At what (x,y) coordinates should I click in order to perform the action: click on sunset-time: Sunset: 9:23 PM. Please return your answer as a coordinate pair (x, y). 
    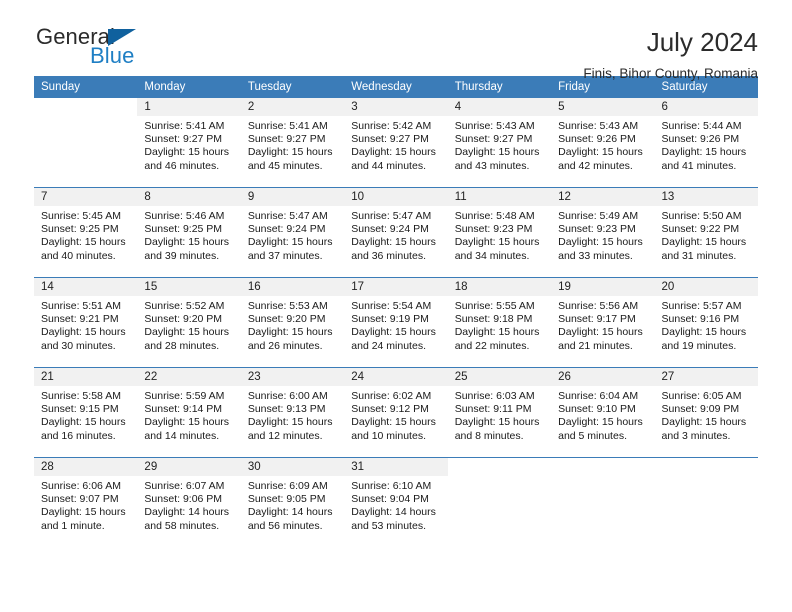
    Looking at the image, I should click on (597, 229).